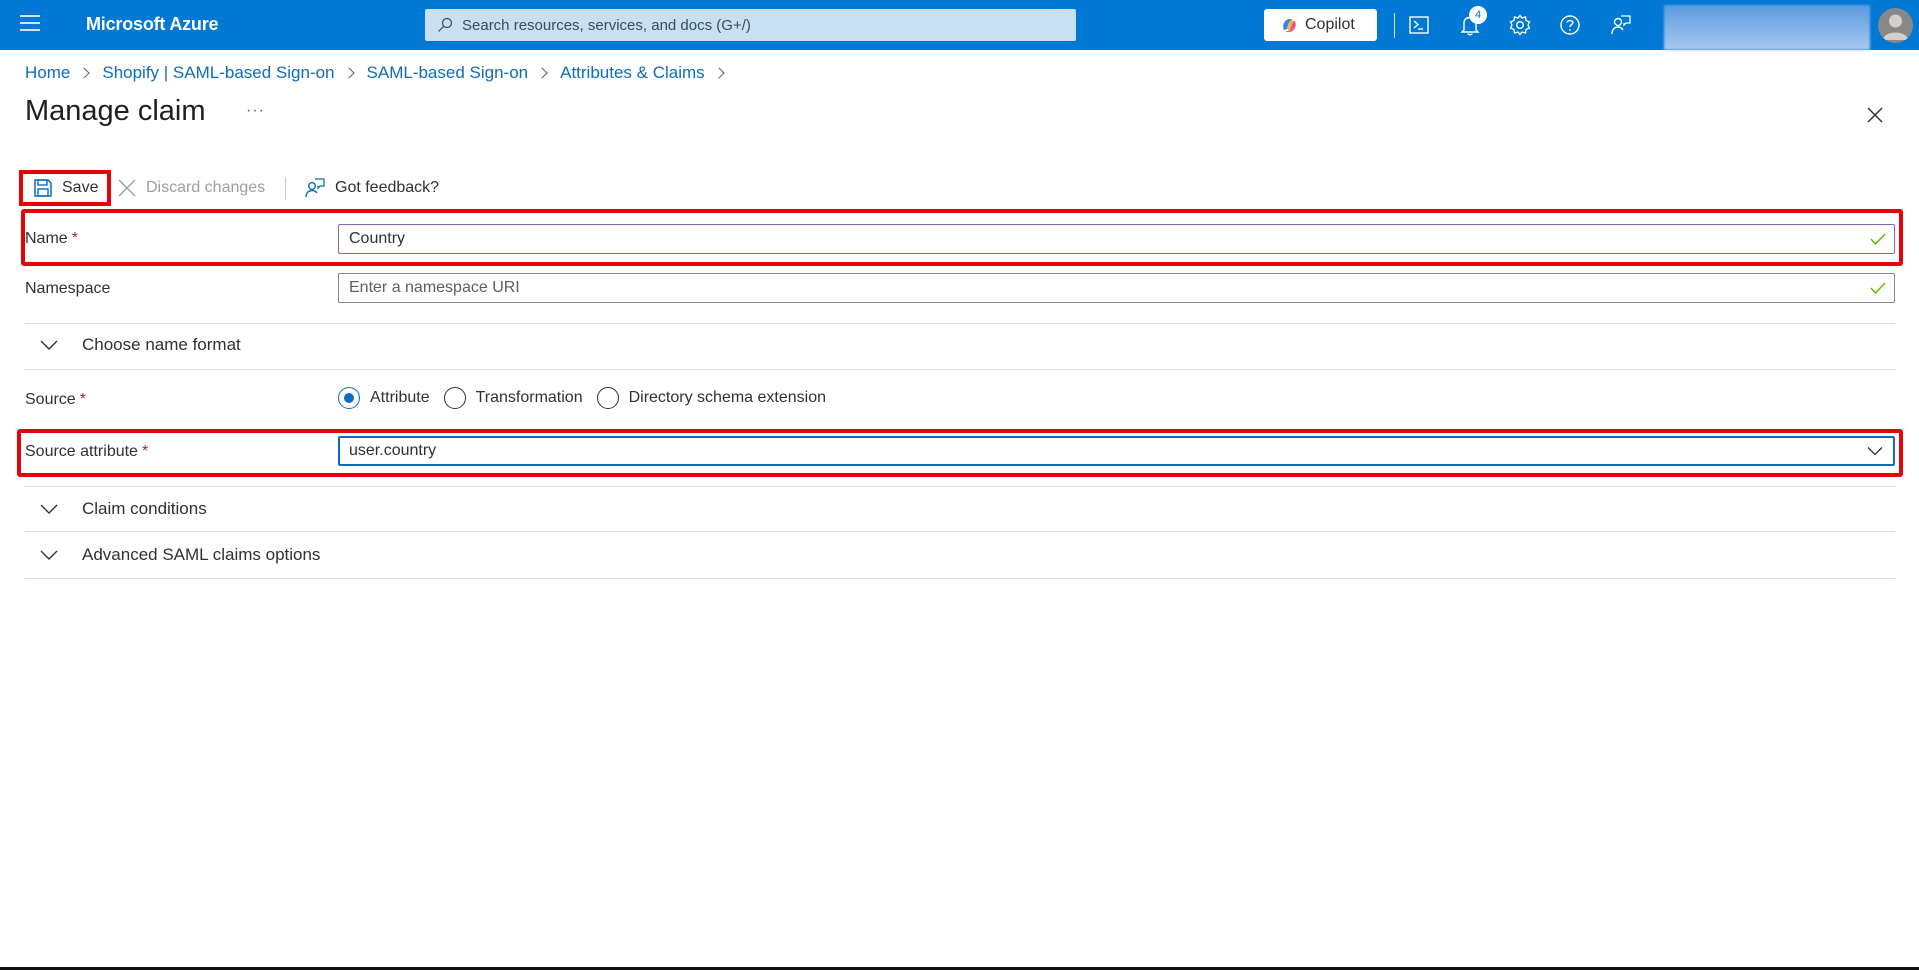 This screenshot has height=970, width=1919. I want to click on more-options-button: ···, so click(255, 111).